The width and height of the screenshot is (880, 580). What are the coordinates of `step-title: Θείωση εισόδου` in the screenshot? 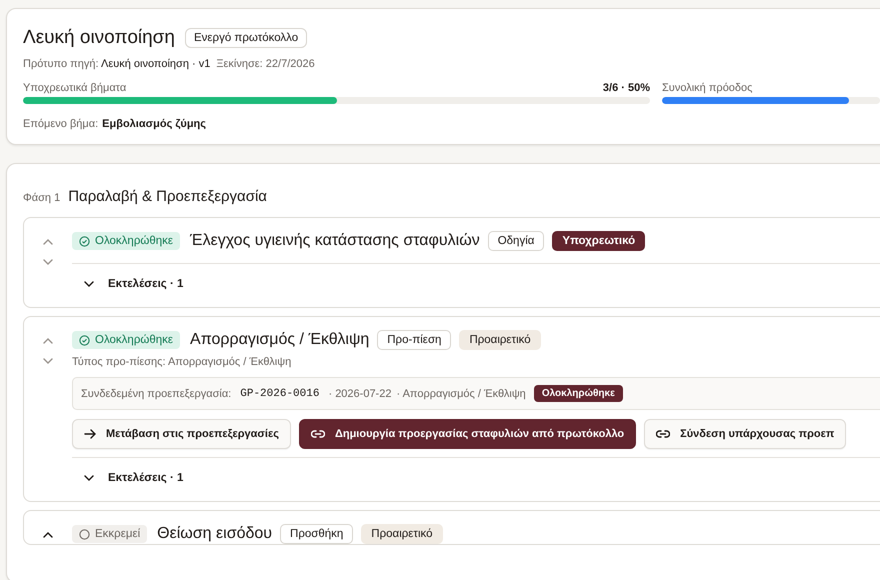 It's located at (214, 534).